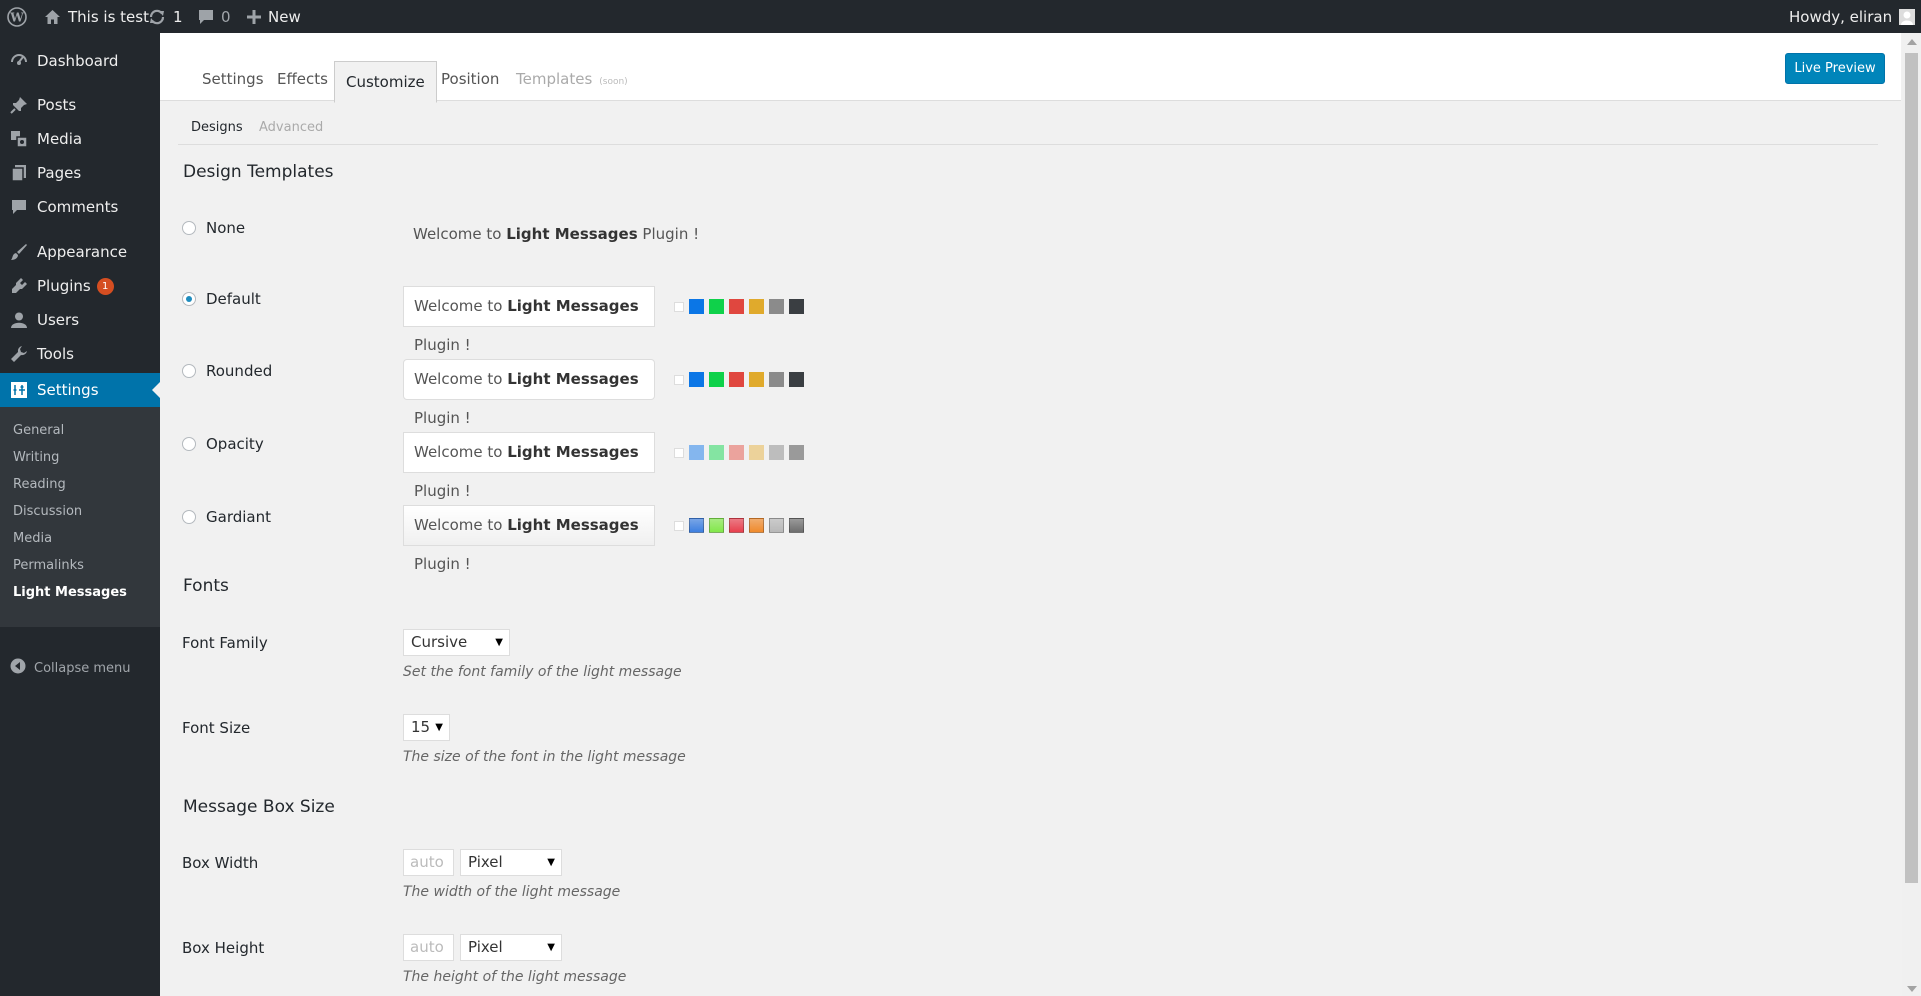 Image resolution: width=1921 pixels, height=996 pixels. I want to click on font-size-select: 15 ▼, so click(426, 727).